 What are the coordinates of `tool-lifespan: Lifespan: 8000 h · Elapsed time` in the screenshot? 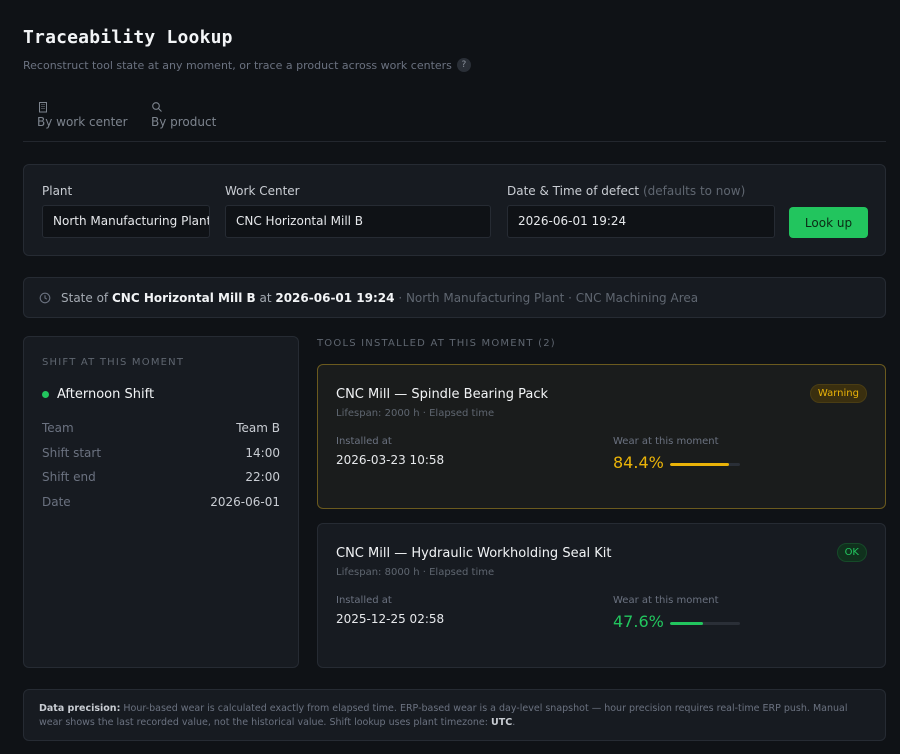 It's located at (415, 572).